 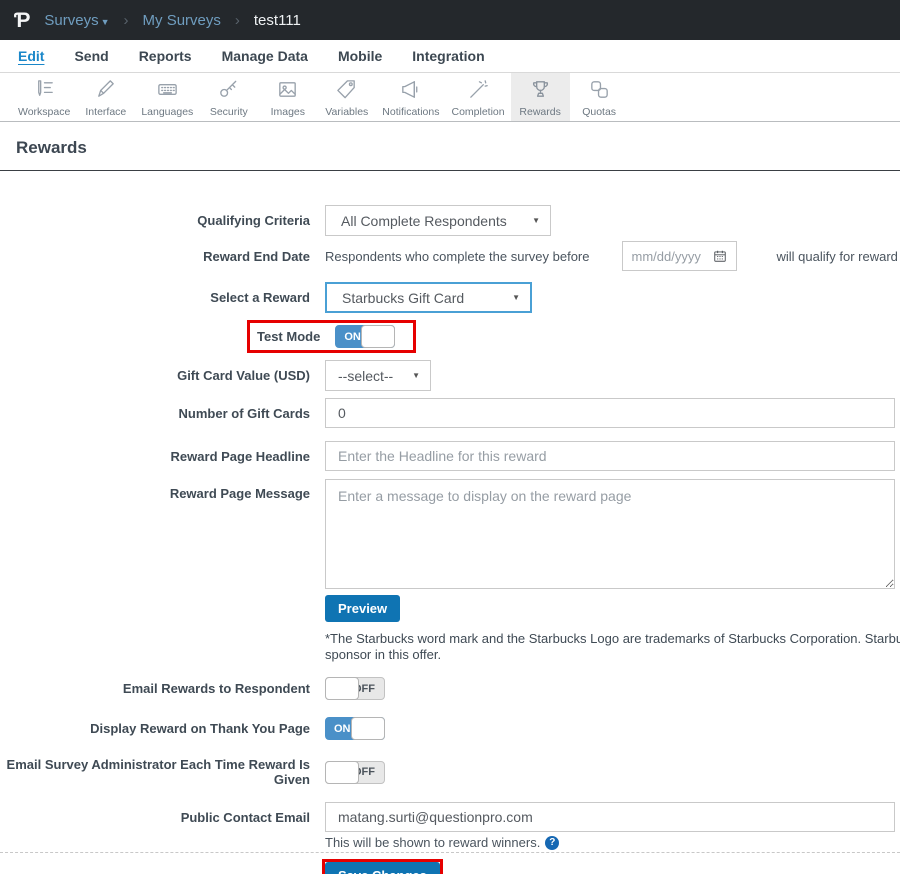 What do you see at coordinates (612, 842) in the screenshot?
I see `contact-email-helper: This will be shown to reward winners. ?` at bounding box center [612, 842].